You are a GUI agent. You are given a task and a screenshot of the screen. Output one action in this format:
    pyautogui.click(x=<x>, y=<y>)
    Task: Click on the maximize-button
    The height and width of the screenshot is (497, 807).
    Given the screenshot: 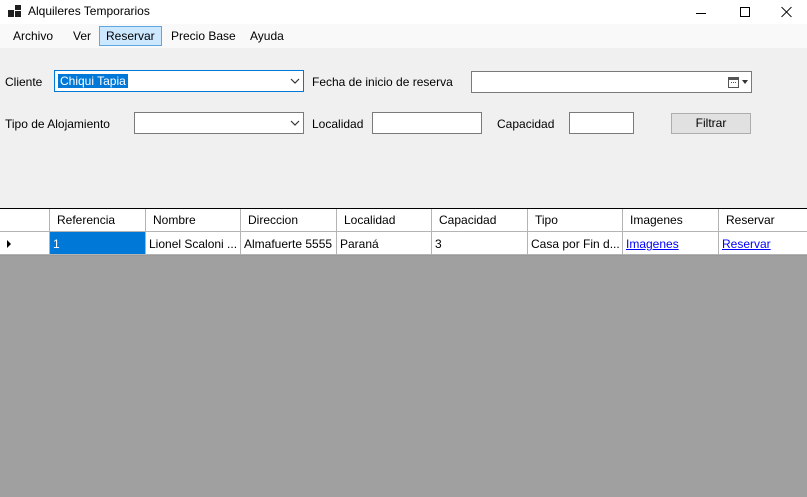 What is the action you would take?
    pyautogui.click(x=745, y=12)
    